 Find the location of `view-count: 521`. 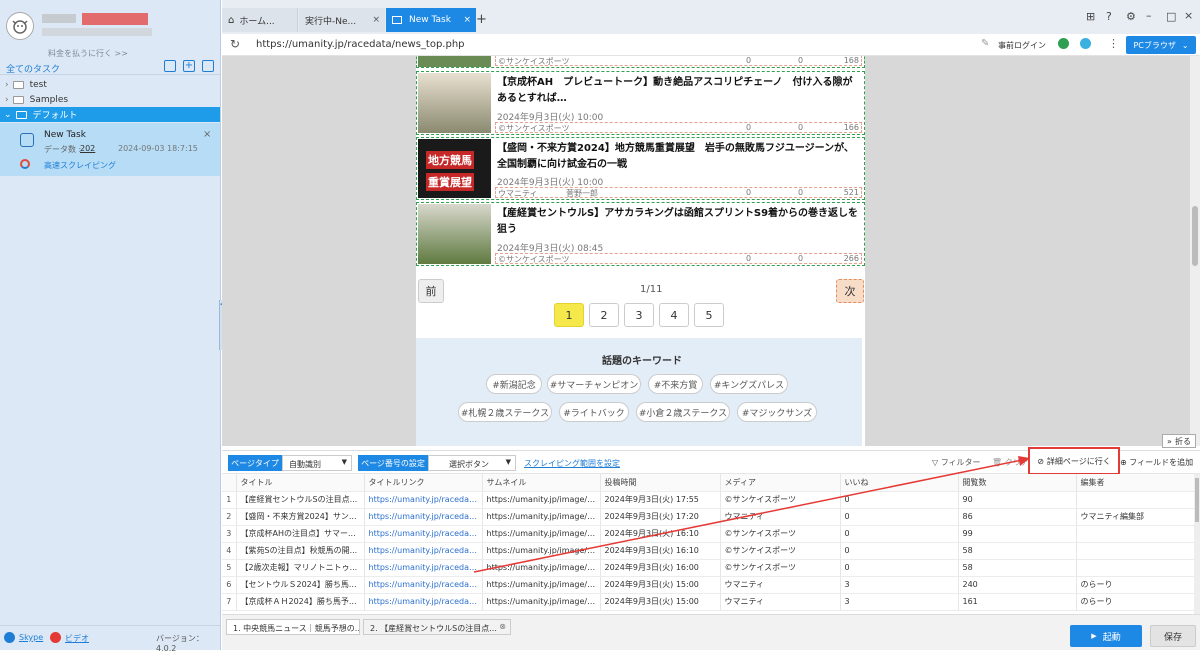

view-count: 521 is located at coordinates (851, 192).